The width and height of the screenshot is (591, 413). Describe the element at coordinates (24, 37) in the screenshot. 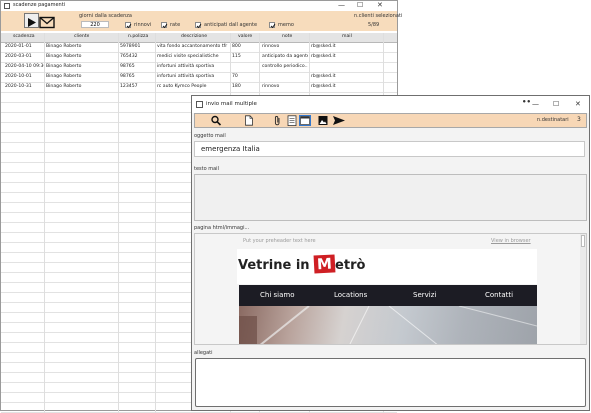

I see `col-scadenza: scadenza` at that location.